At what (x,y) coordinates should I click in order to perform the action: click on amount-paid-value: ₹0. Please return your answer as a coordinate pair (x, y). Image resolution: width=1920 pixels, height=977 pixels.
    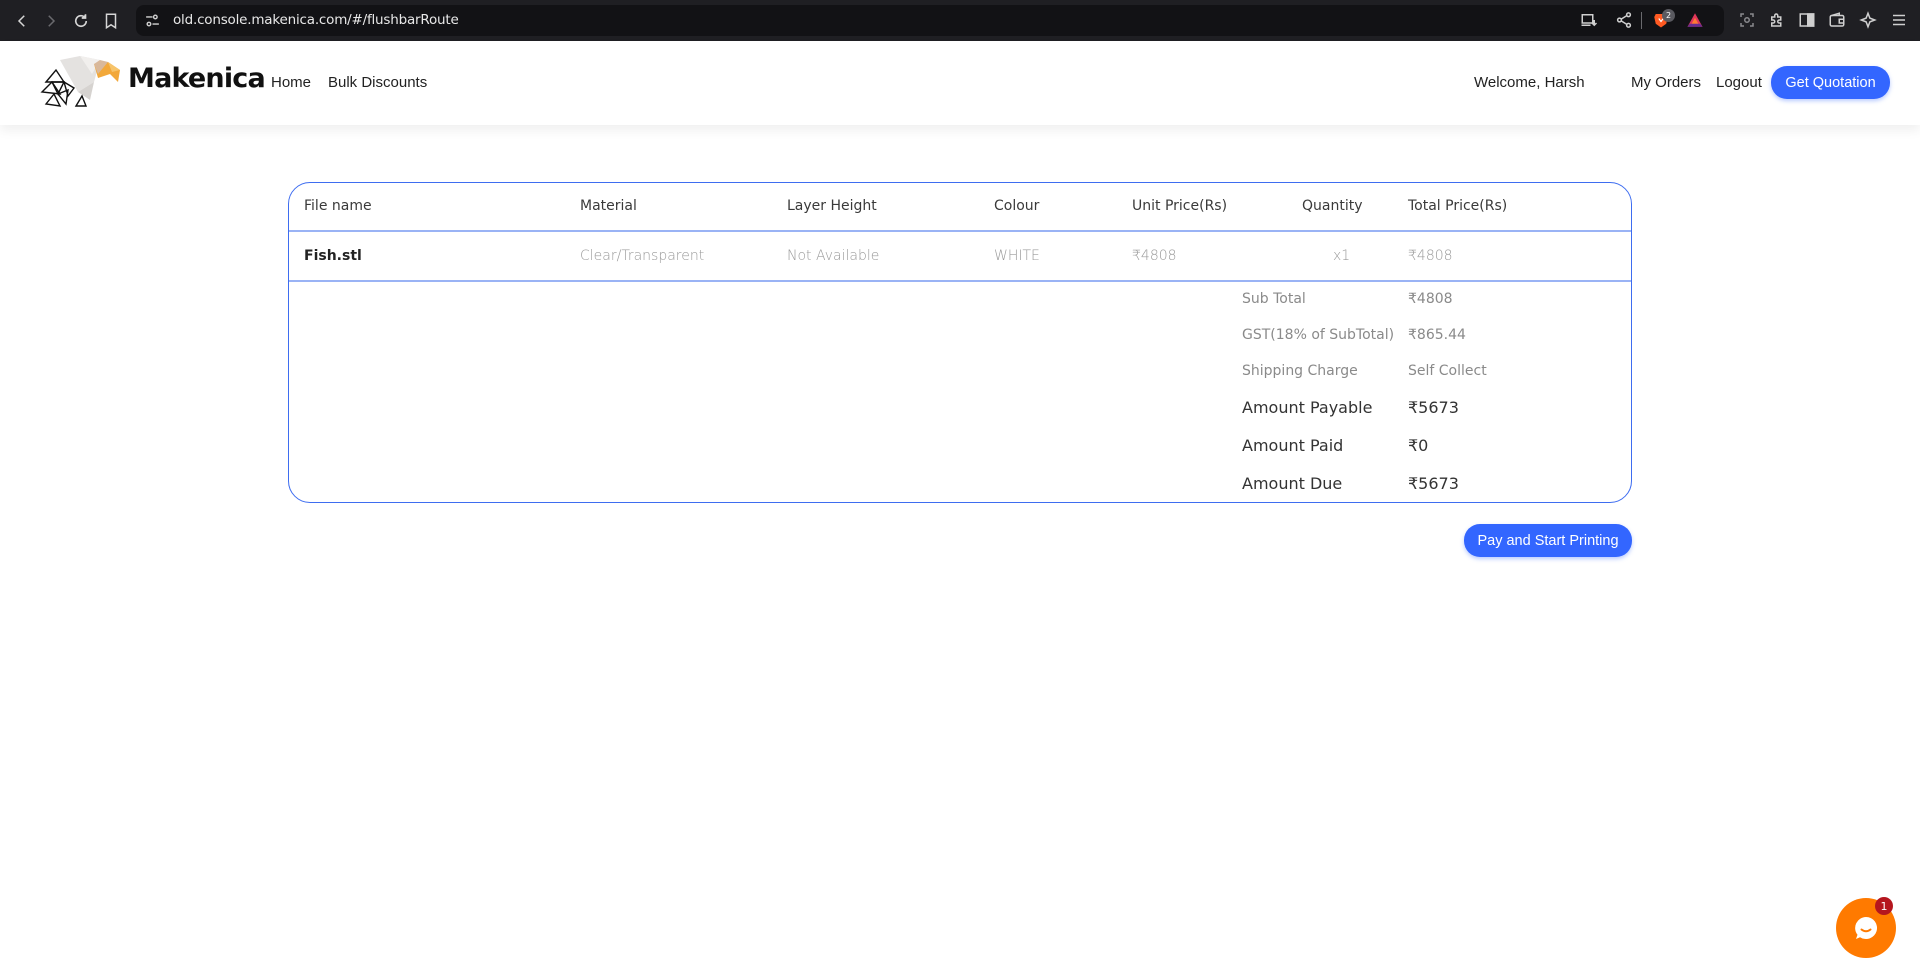
    Looking at the image, I should click on (1418, 445).